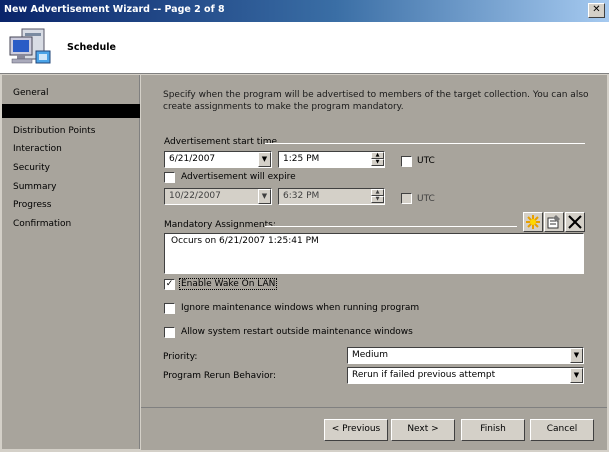  Describe the element at coordinates (169, 177) in the screenshot. I see `expire-checkbox` at that location.